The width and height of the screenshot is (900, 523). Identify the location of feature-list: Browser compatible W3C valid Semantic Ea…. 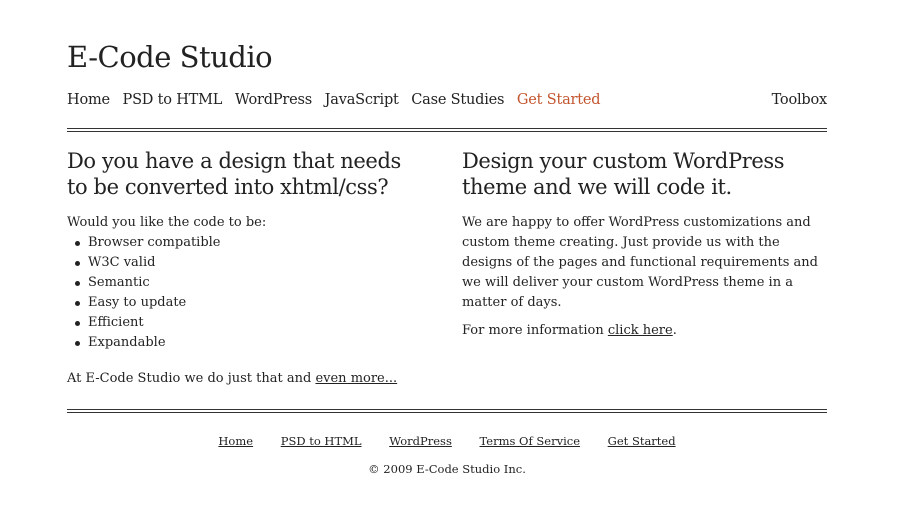
(247, 293).